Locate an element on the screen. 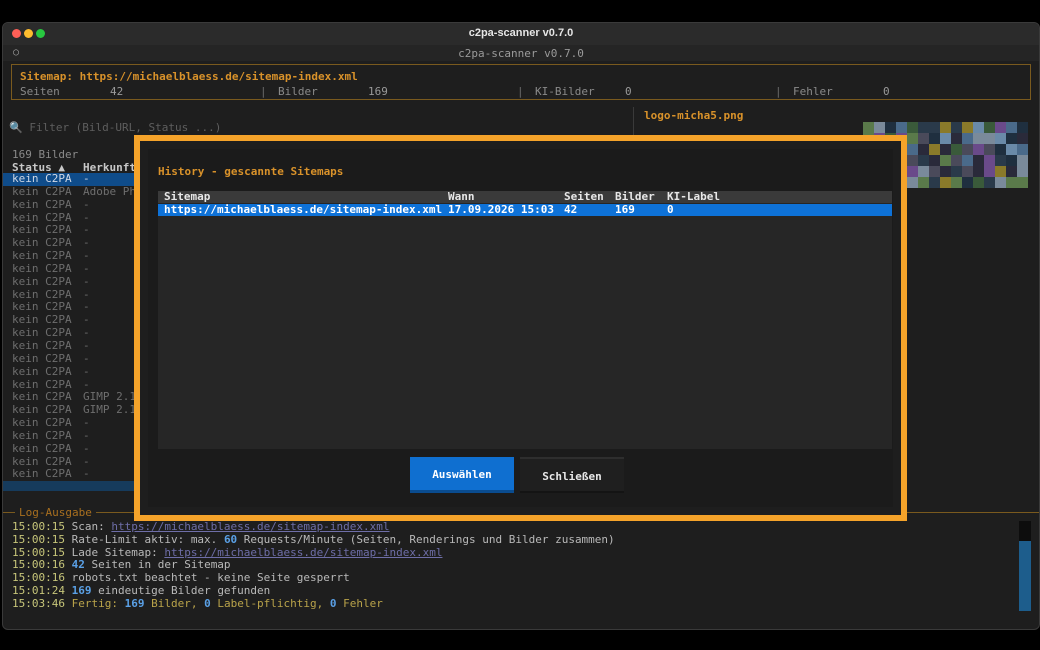 Image resolution: width=1040 pixels, height=650 pixels. column-header-bilder: Bilder is located at coordinates (635, 196).